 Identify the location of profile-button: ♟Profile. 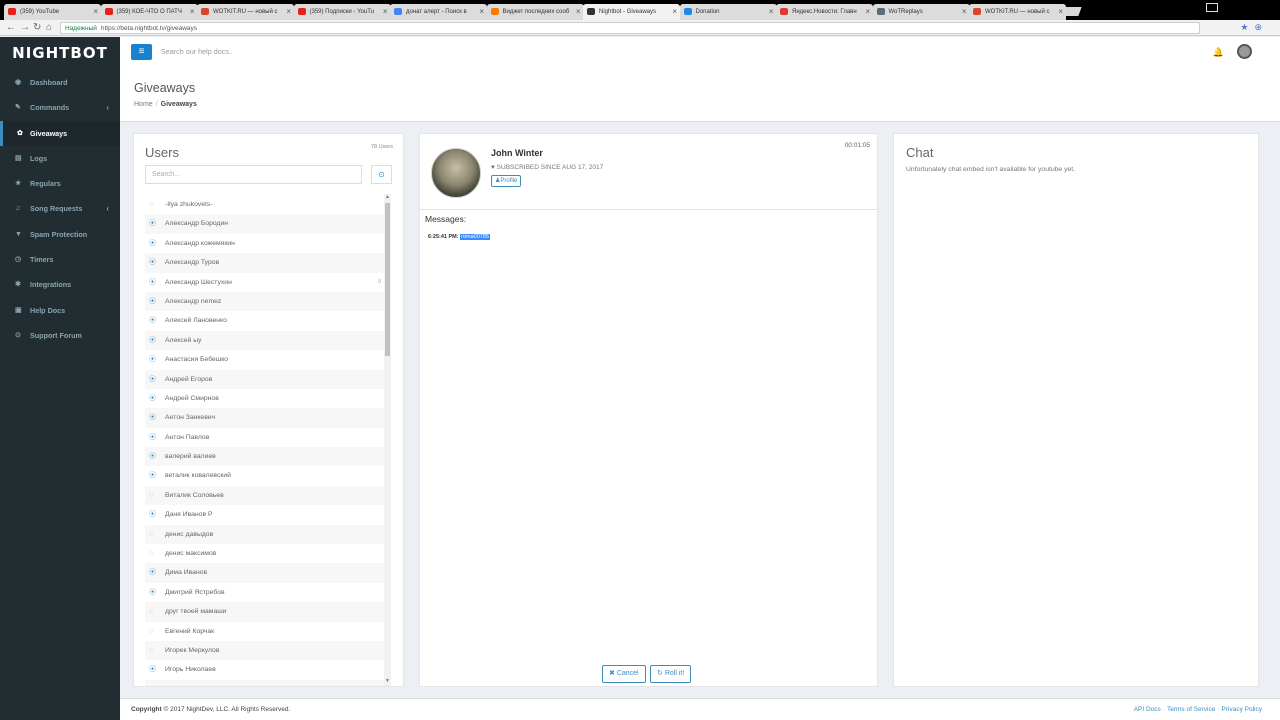
(506, 181).